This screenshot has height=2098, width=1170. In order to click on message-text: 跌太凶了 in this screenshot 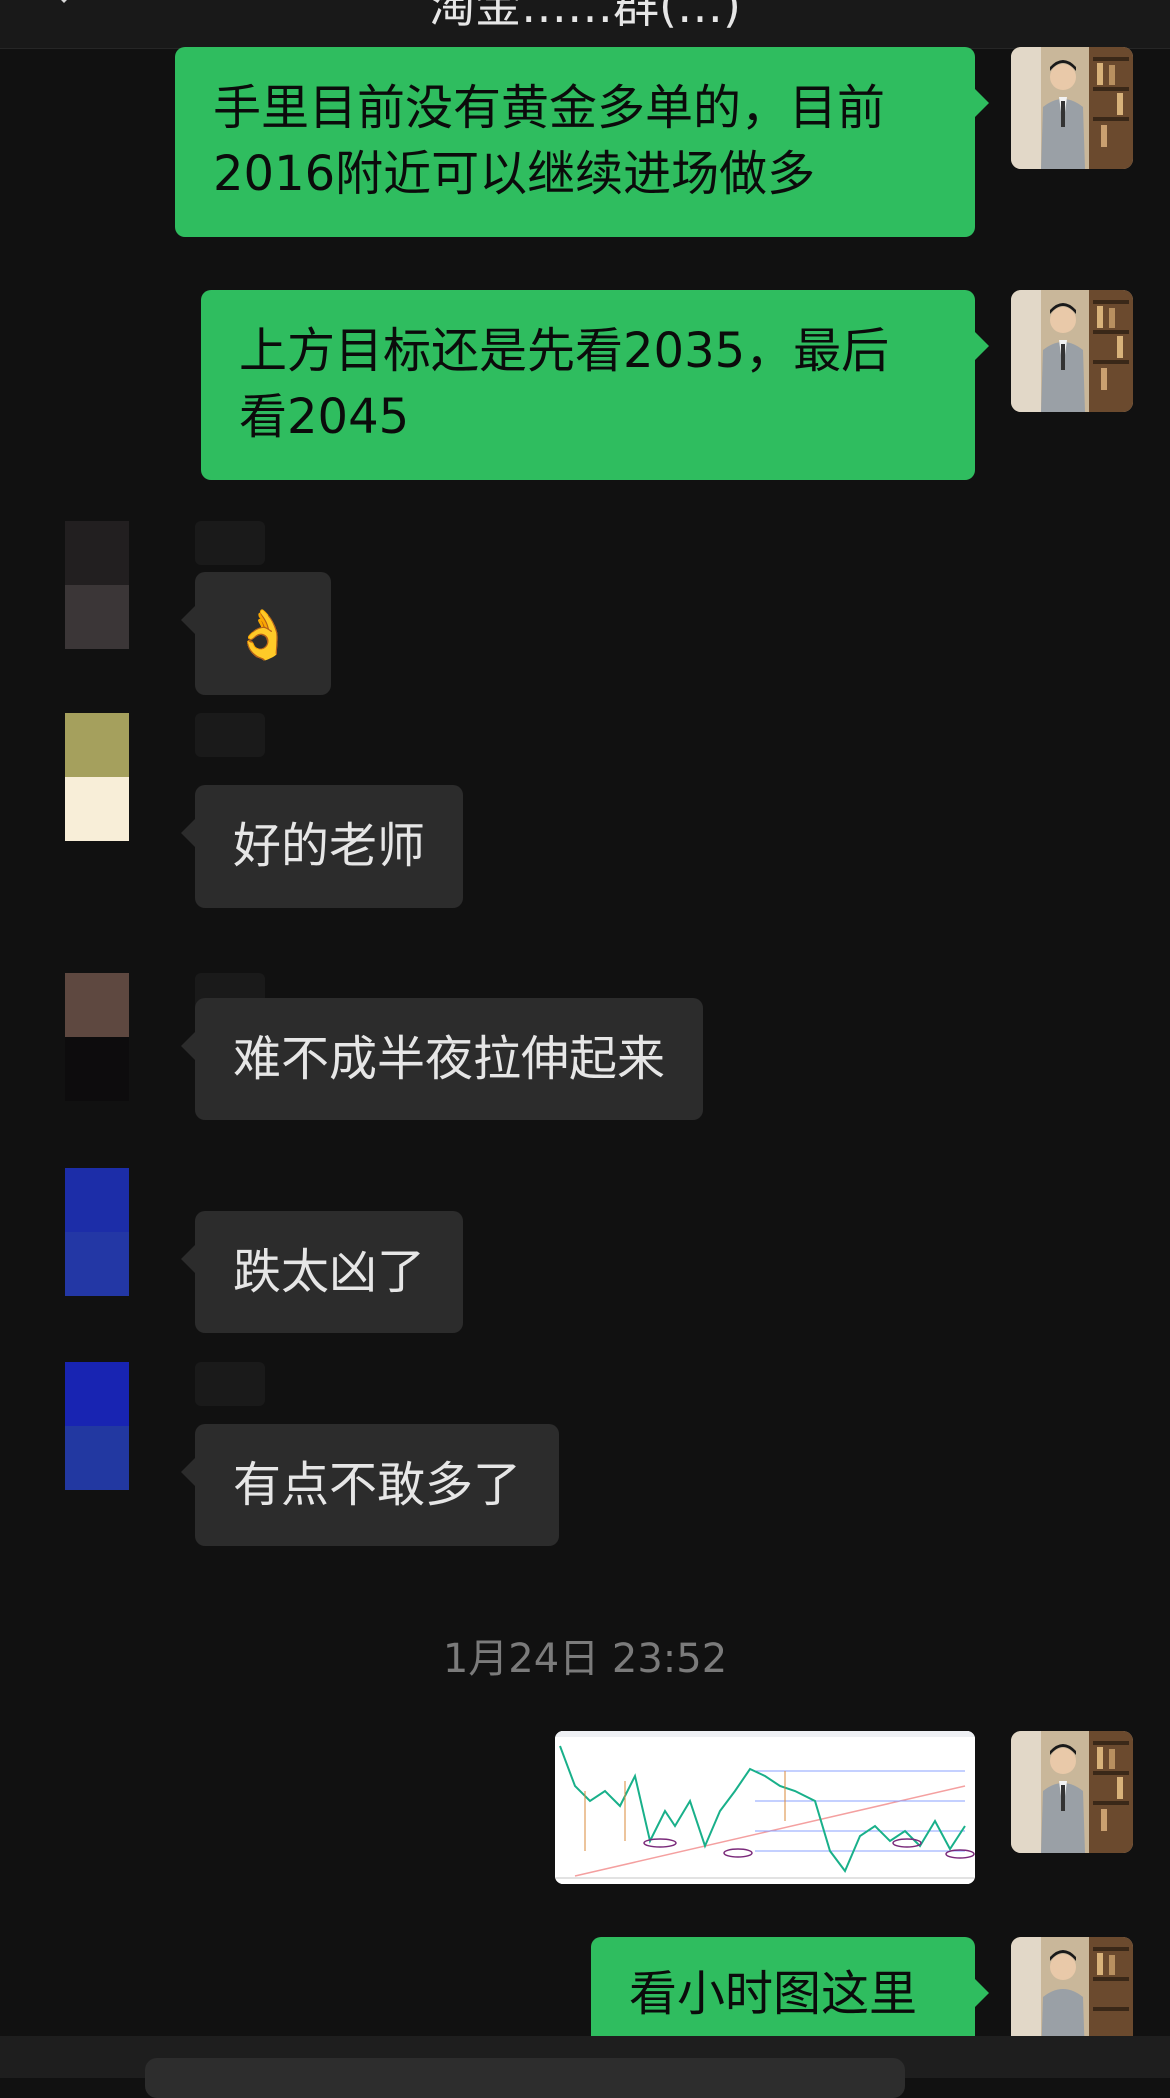, I will do `click(329, 1272)`.